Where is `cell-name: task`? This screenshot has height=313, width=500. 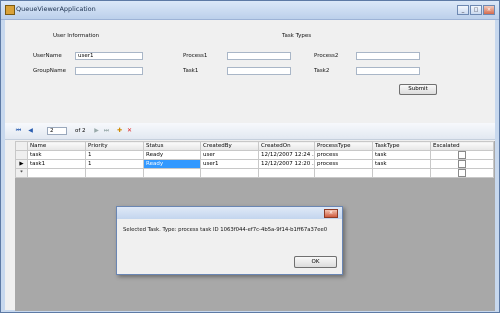
cell-name: task is located at coordinates (56, 155).